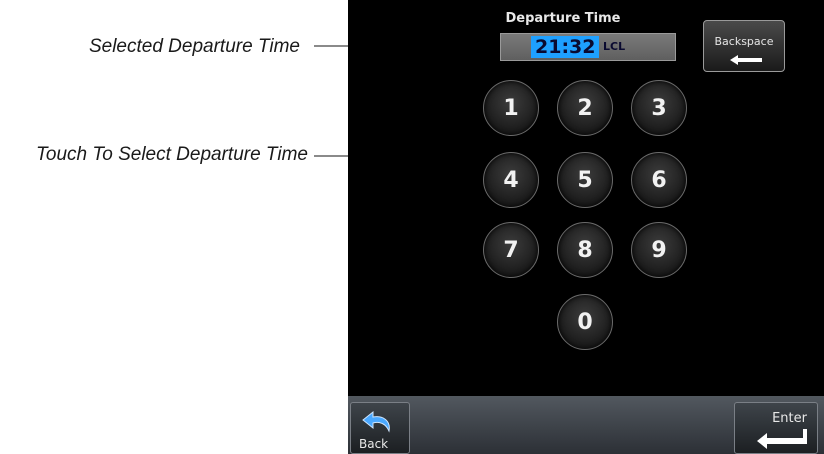 This screenshot has height=454, width=824. I want to click on backspace-label: Backspace, so click(744, 41).